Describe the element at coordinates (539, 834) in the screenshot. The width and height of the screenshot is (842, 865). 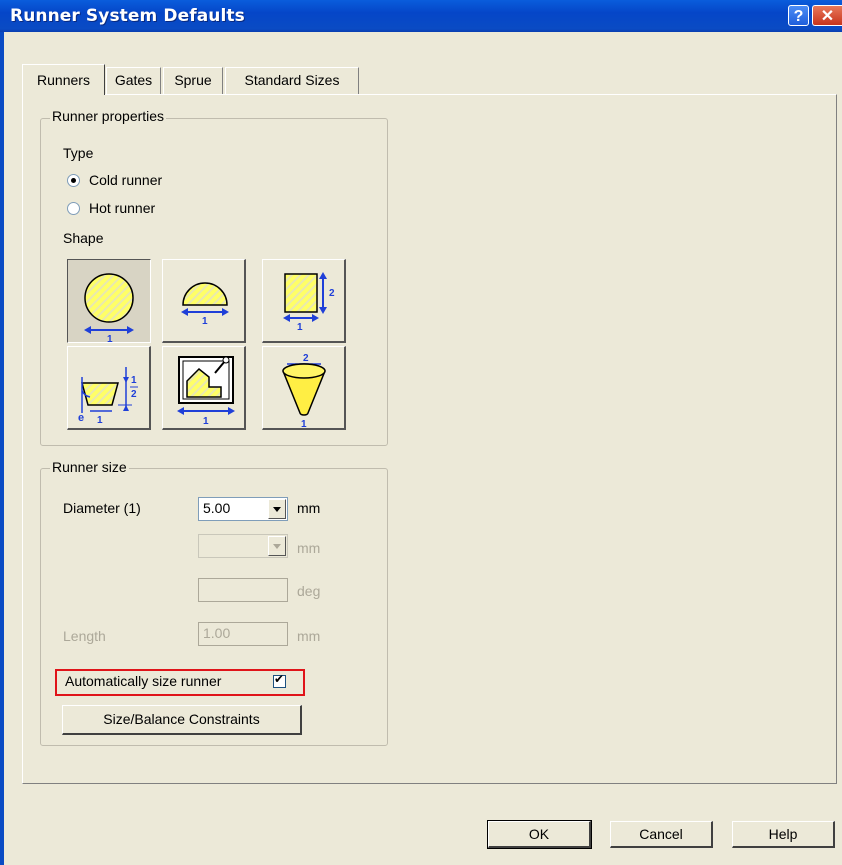
I see `ok-button: OK` at that location.